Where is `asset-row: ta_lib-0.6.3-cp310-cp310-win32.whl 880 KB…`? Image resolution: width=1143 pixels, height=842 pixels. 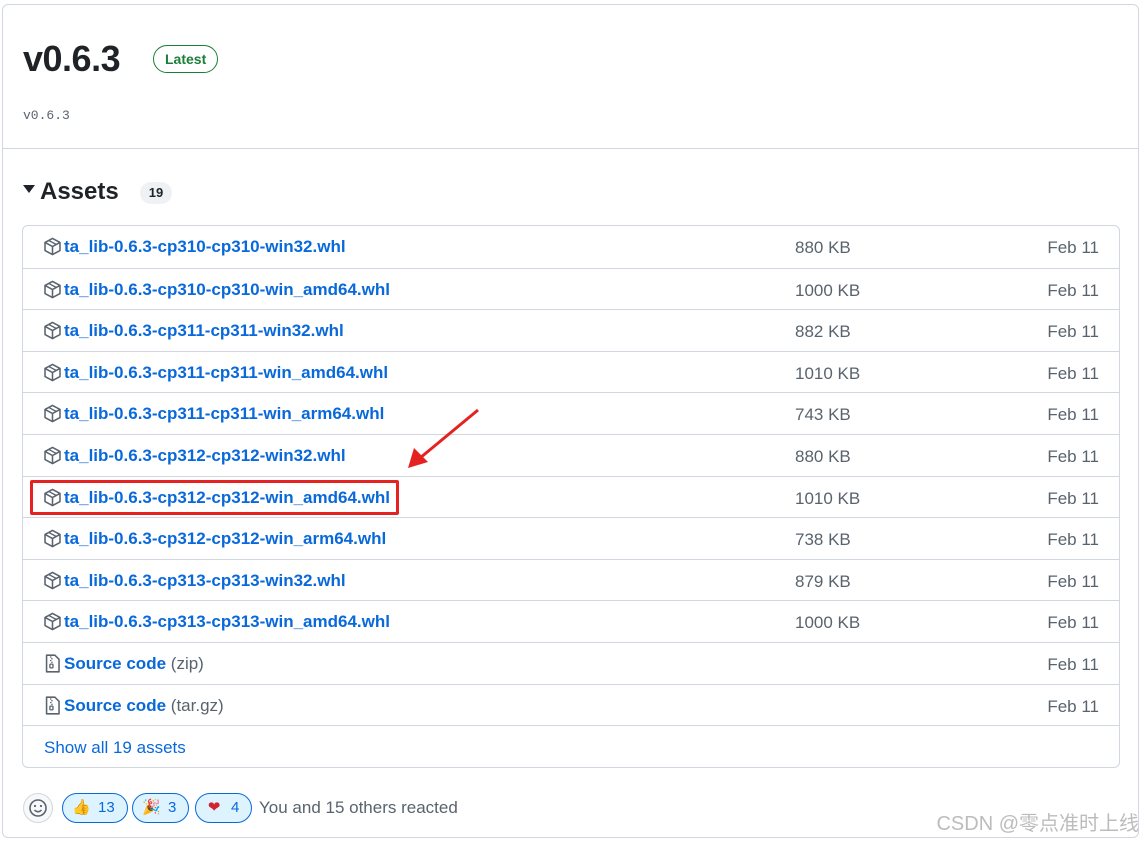
asset-row: ta_lib-0.6.3-cp310-cp310-win32.whl 880 KB… is located at coordinates (571, 247).